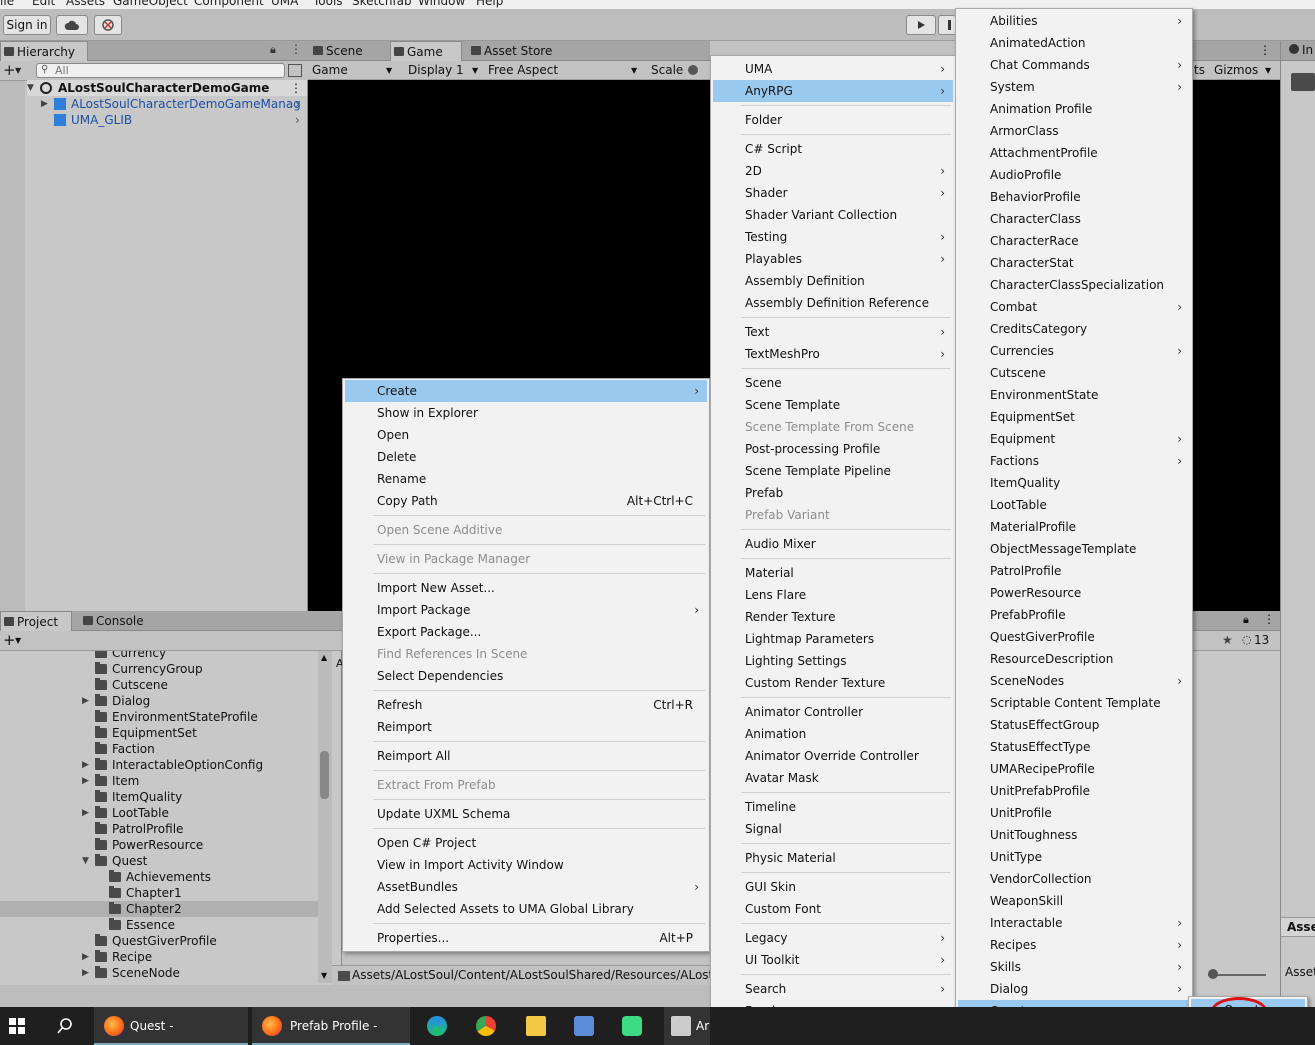 Image resolution: width=1315 pixels, height=1045 pixels. Describe the element at coordinates (1074, 923) in the screenshot. I see `menu-item-interactable: Interactable ›` at that location.